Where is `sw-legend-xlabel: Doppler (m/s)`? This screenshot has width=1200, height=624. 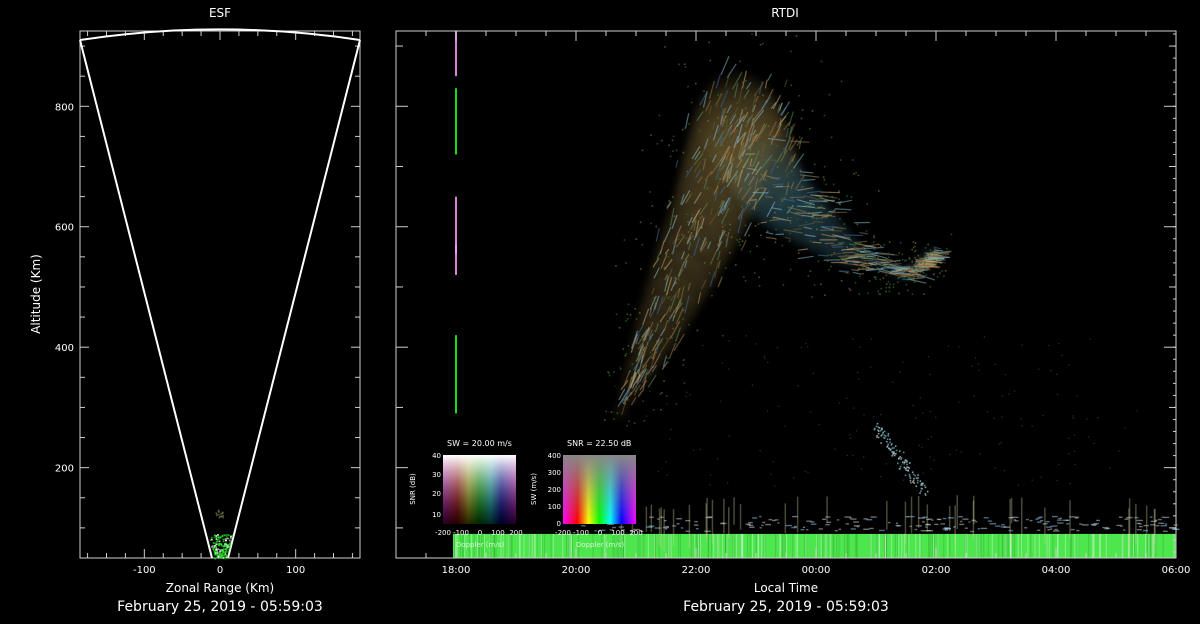
sw-legend-xlabel: Doppler (m/s) is located at coordinates (480, 545).